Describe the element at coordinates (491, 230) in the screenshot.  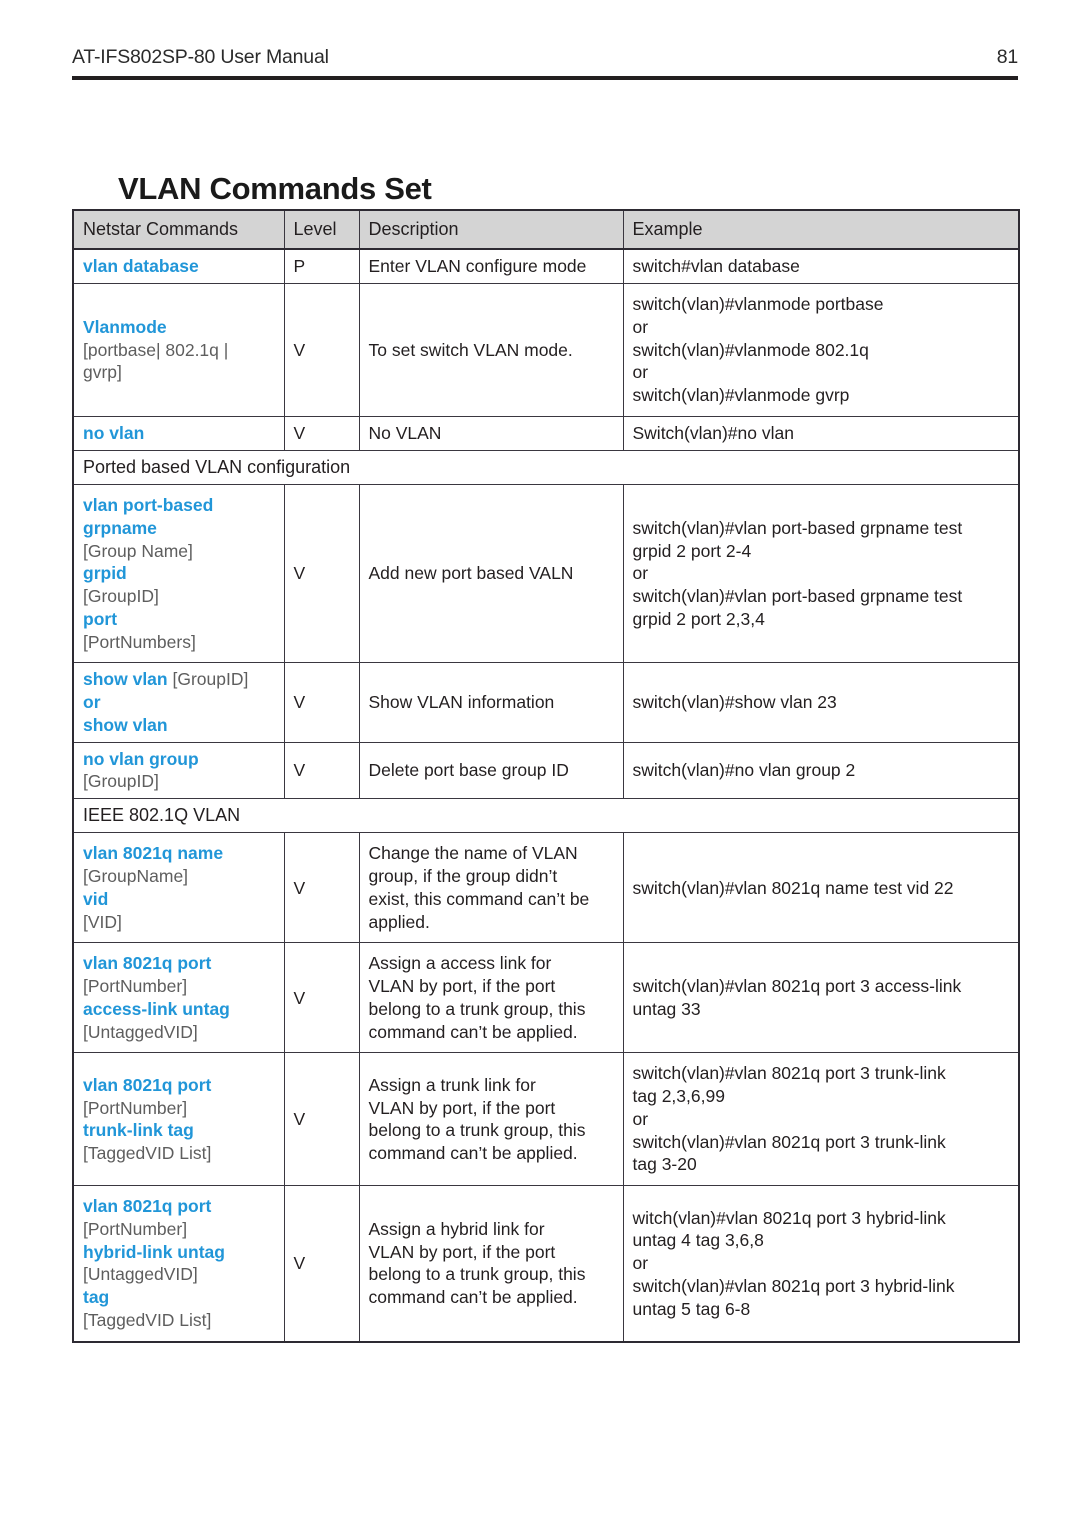
I see `column-header-description: Description` at that location.